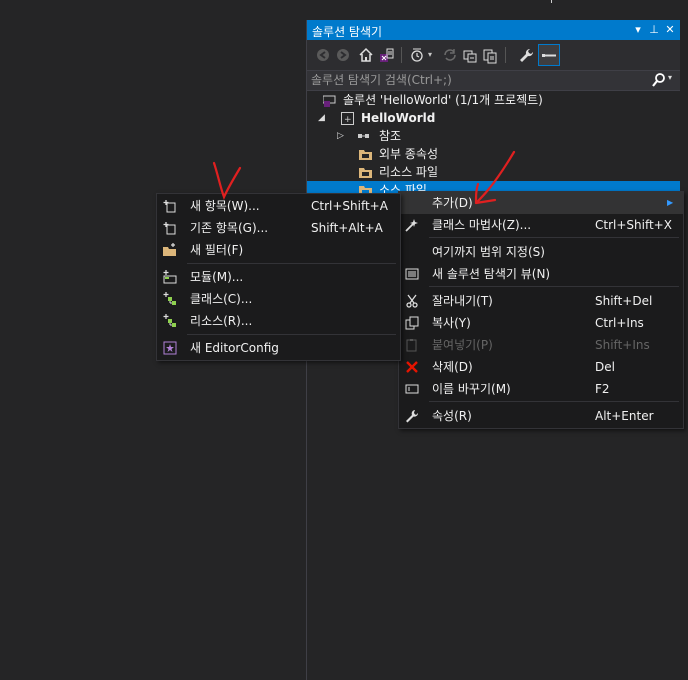 This screenshot has width=688, height=680. I want to click on context-menu-item-label: 새 솔루션 탐색기 뷰(N), so click(491, 274).